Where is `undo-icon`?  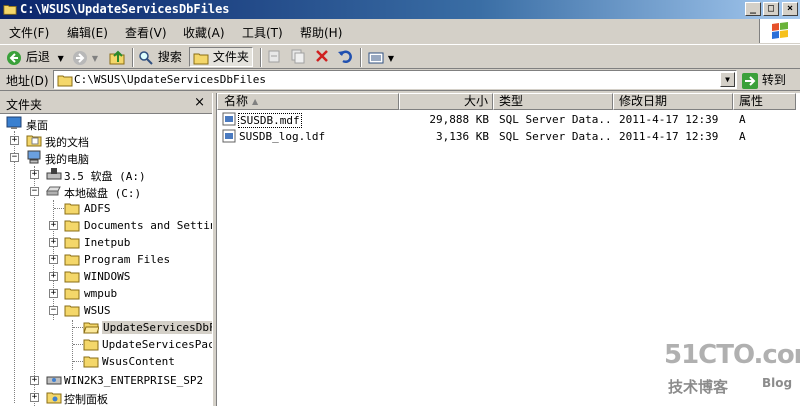
undo-icon is located at coordinates (345, 56).